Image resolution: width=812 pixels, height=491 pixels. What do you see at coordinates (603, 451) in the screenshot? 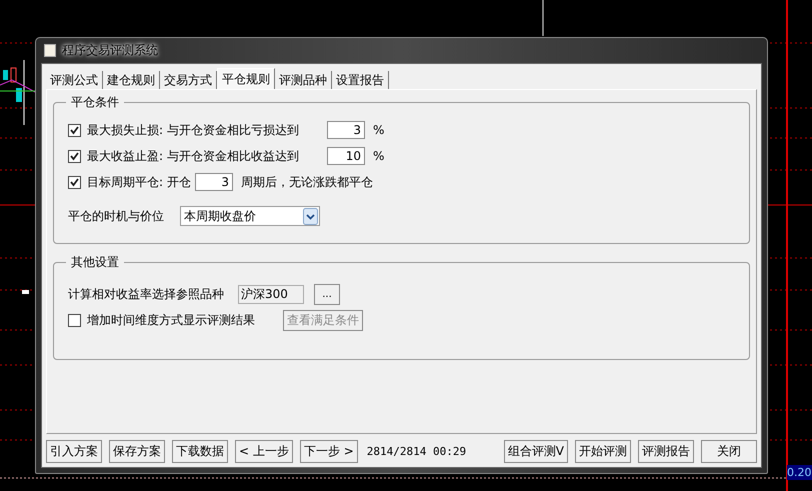
I see `footer-button: 开始评测` at bounding box center [603, 451].